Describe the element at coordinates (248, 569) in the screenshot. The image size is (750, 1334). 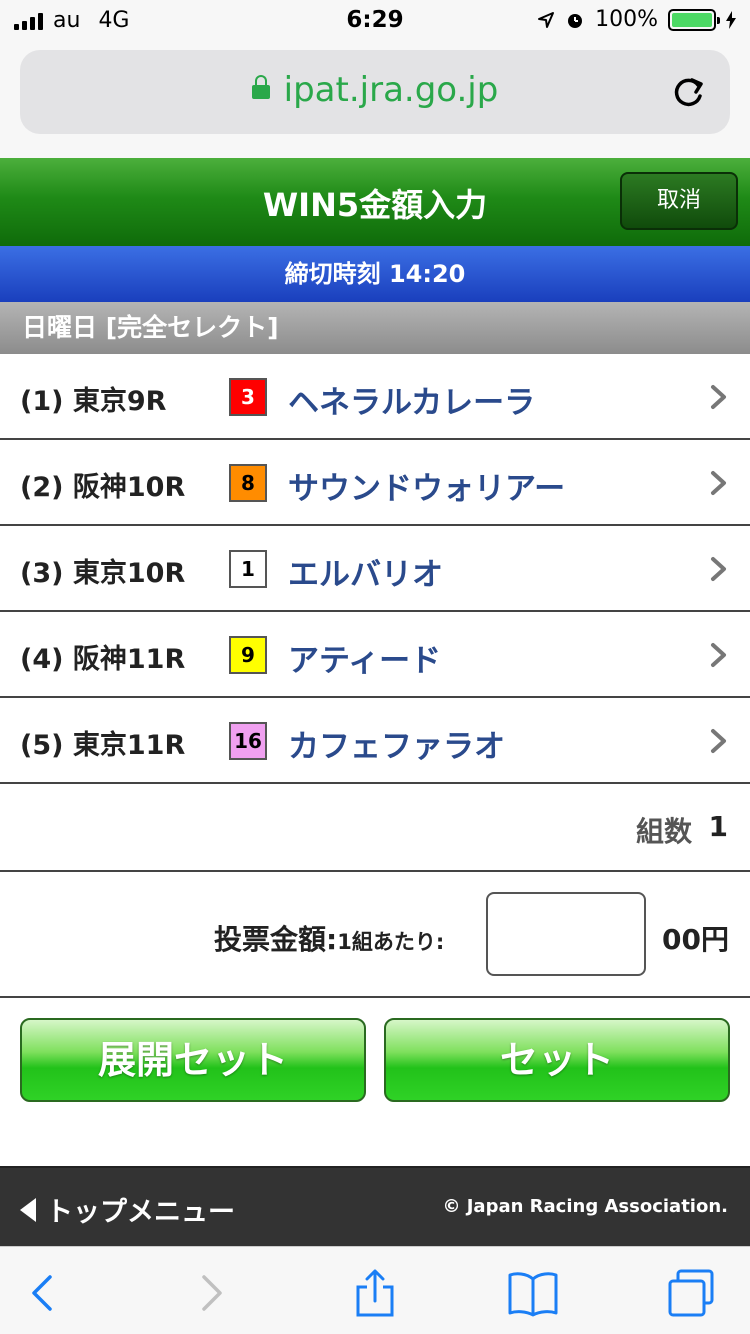
I see `horse-number-badge: 1` at that location.